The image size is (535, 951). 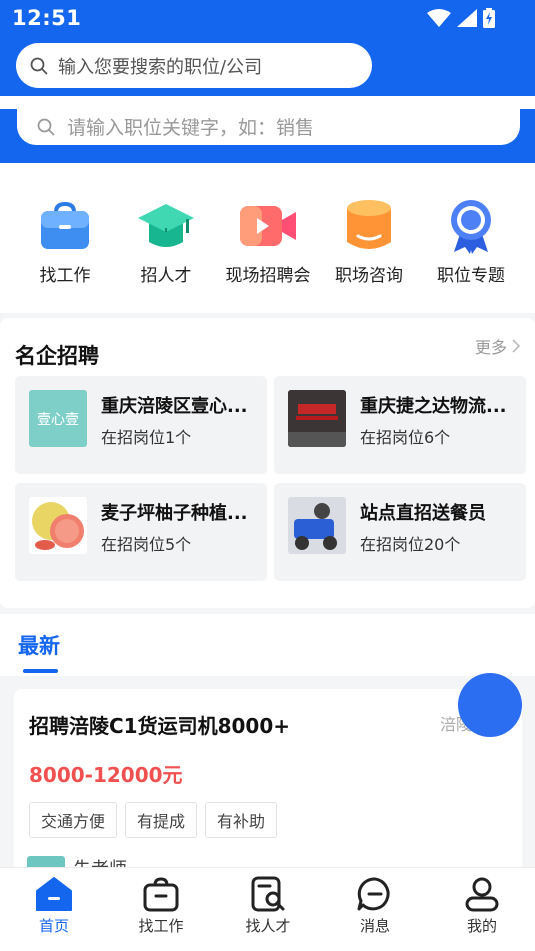 I want to click on video-camera-icon, so click(x=268, y=226).